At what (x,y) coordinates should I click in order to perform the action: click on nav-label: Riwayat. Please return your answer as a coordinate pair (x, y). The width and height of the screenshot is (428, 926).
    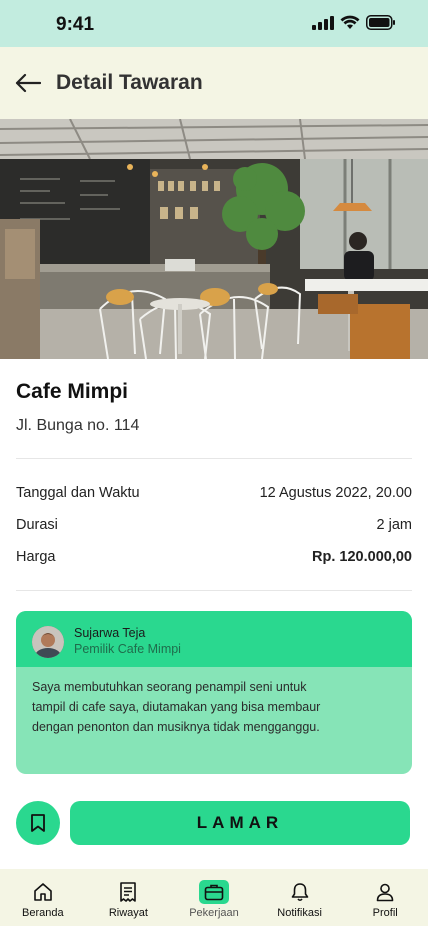
    Looking at the image, I should click on (128, 913).